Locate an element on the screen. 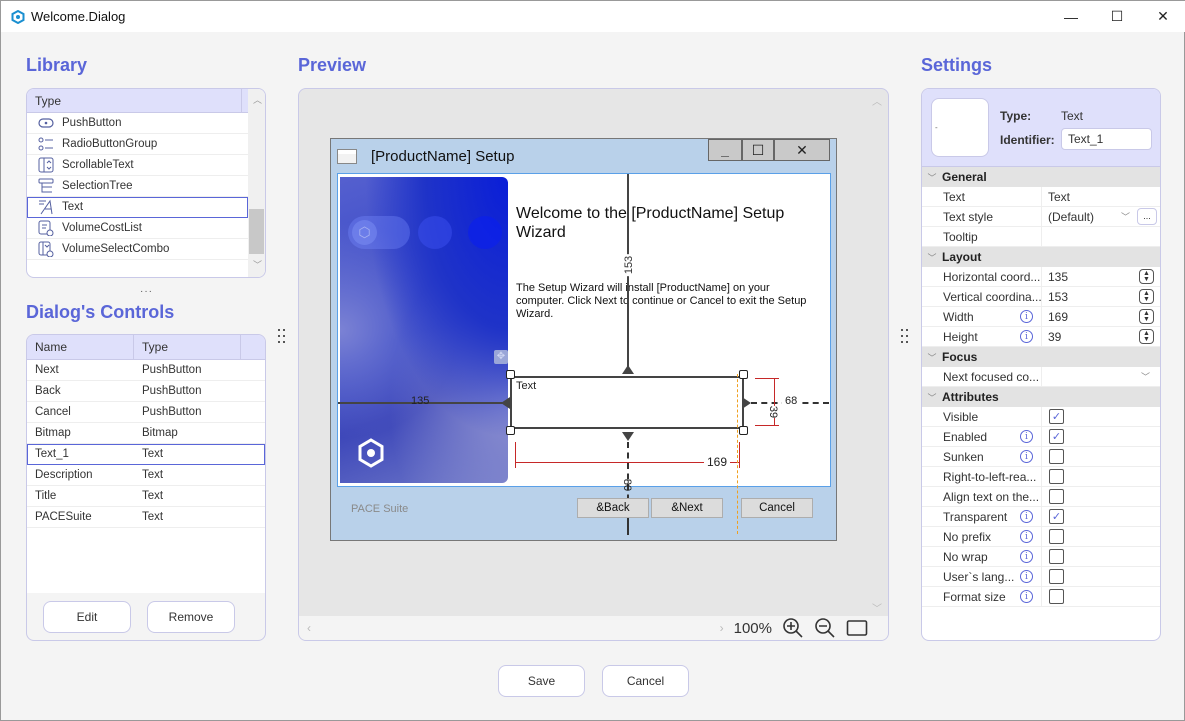 The image size is (1185, 721). selected-text-control: Text is located at coordinates (627, 402).